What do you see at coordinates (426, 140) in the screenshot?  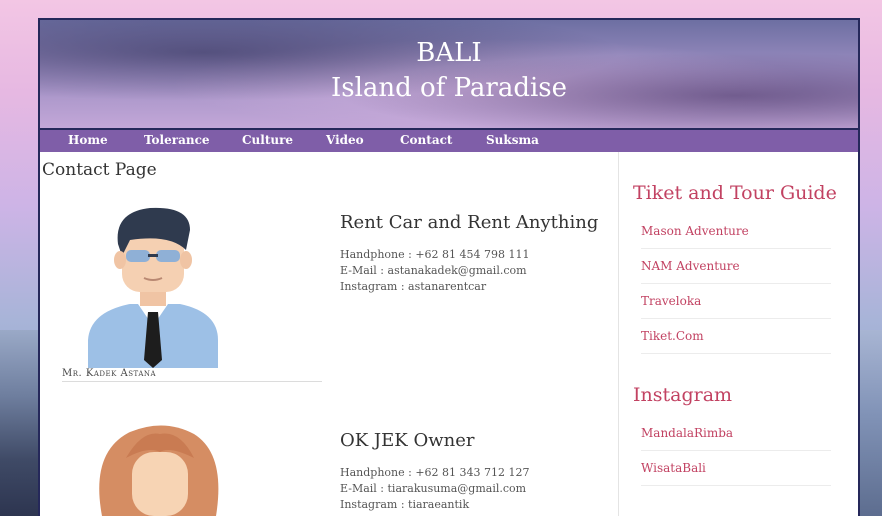 I see `nav-contact: Contact` at bounding box center [426, 140].